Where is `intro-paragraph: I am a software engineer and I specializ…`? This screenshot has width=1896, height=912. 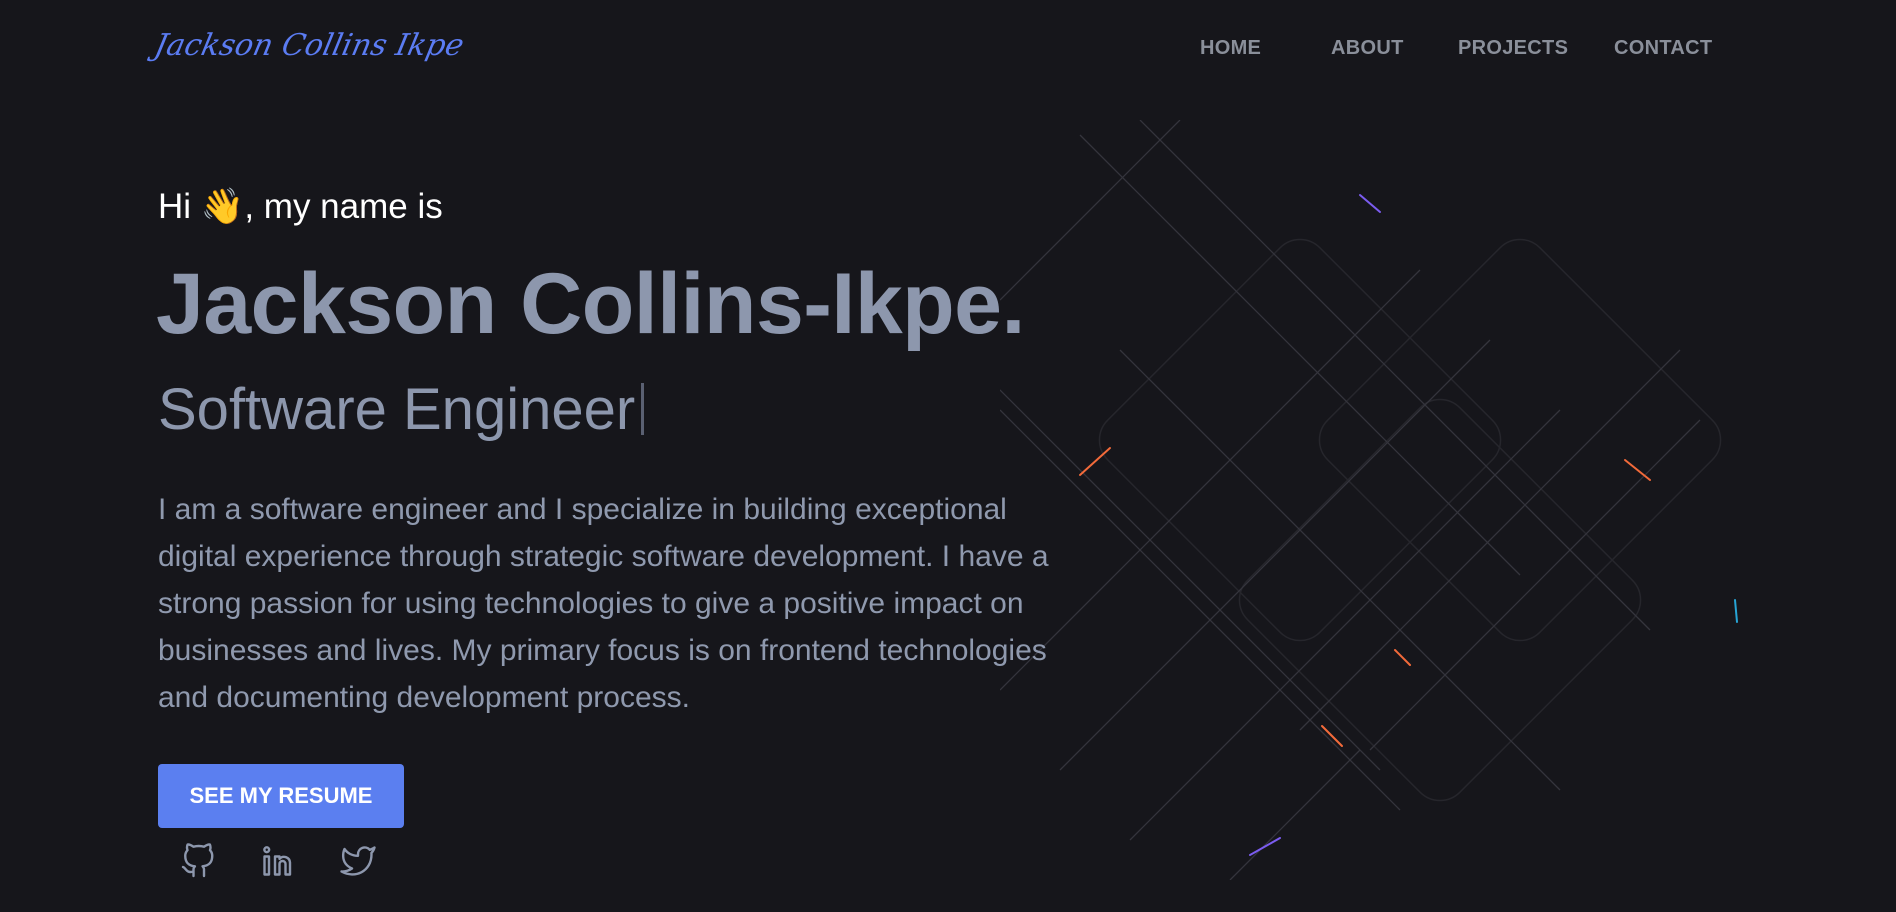
intro-paragraph: I am a software engineer and I specializ… is located at coordinates (643, 603).